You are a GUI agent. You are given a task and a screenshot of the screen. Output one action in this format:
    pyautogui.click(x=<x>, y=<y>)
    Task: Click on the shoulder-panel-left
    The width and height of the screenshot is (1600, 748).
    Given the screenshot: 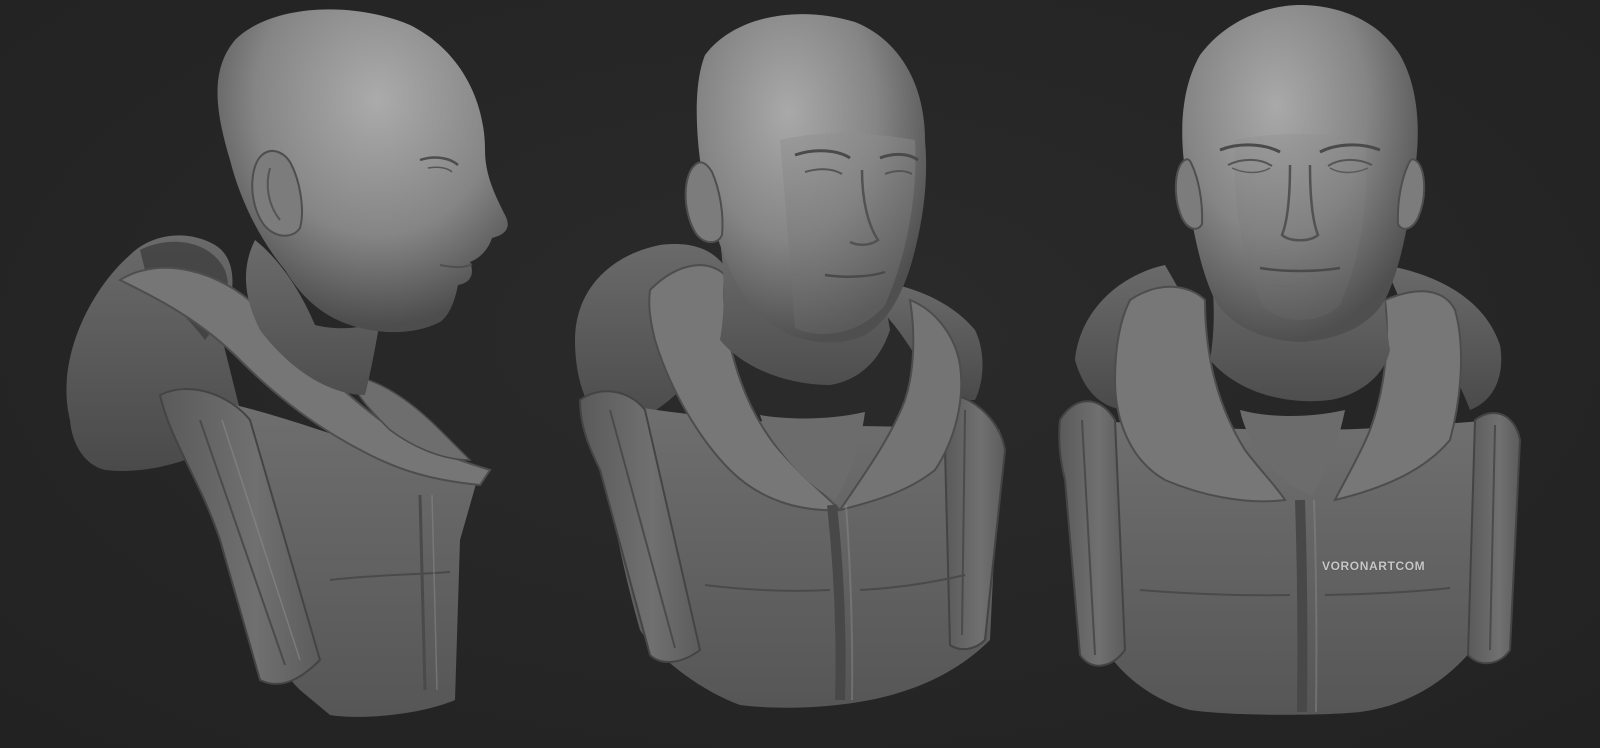 What is the action you would take?
    pyautogui.click(x=1092, y=533)
    